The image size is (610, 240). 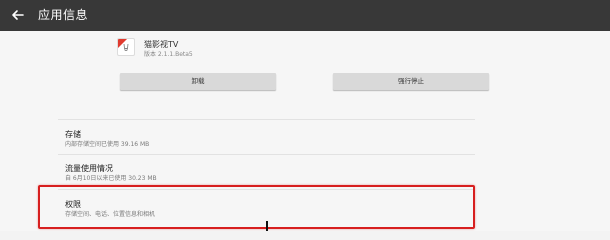 I want to click on back-button, so click(x=18, y=15).